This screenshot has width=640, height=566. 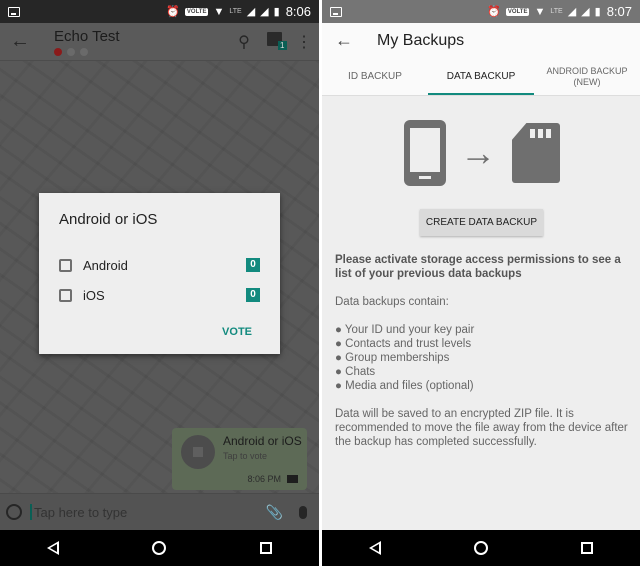 What do you see at coordinates (292, 479) in the screenshot?
I see `message-status-icon` at bounding box center [292, 479].